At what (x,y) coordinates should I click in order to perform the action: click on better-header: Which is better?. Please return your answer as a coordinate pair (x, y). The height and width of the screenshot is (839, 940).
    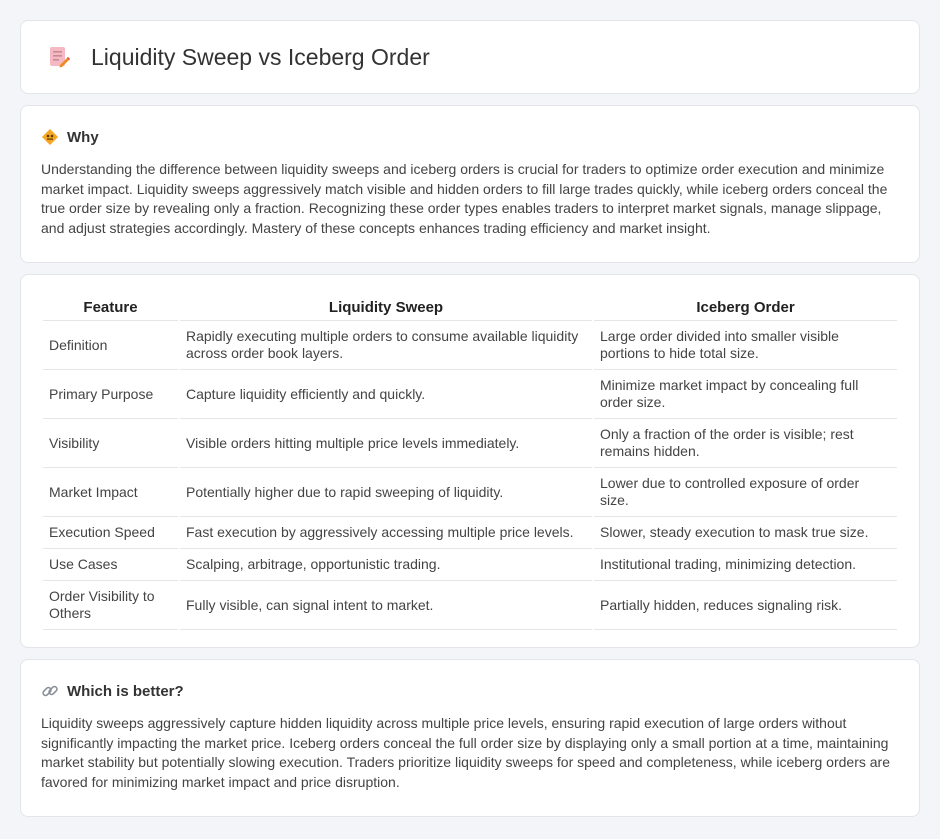
    Looking at the image, I should click on (470, 691).